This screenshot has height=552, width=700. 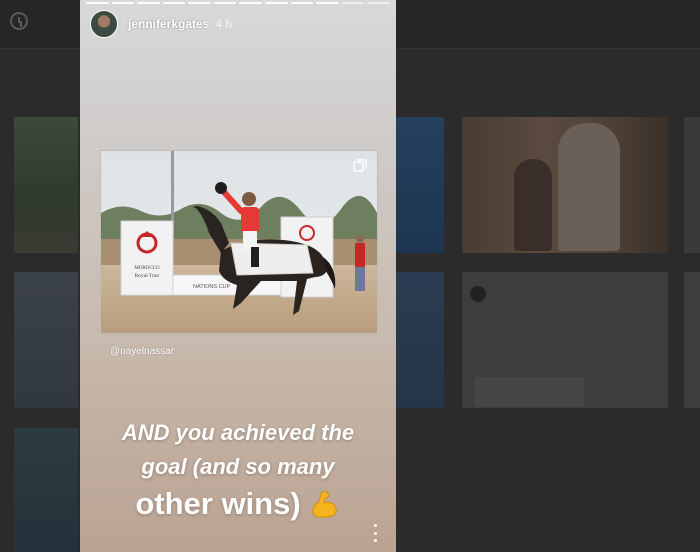 I want to click on flexed-biceps-emoji, so click(x=324, y=504).